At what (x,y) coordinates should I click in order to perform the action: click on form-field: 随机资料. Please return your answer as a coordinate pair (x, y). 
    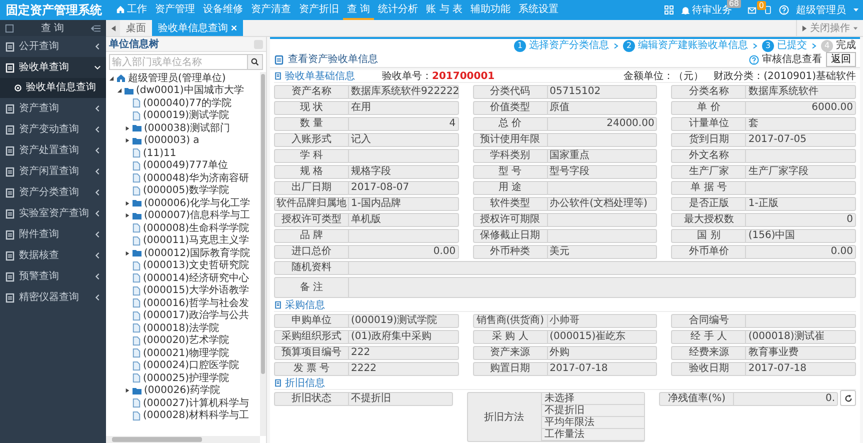
    Looking at the image, I should click on (565, 268).